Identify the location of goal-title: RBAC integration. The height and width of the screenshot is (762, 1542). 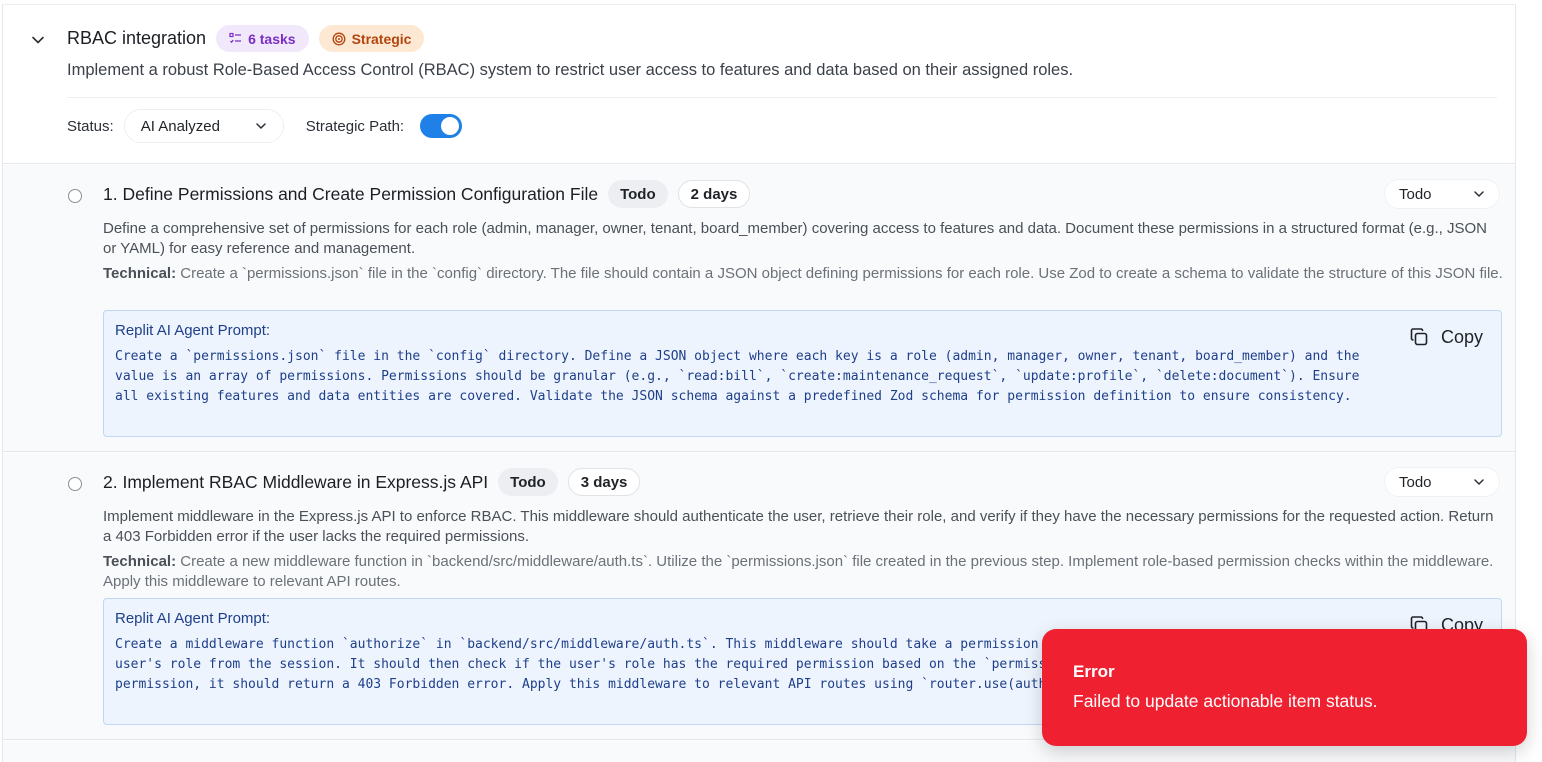
(137, 38).